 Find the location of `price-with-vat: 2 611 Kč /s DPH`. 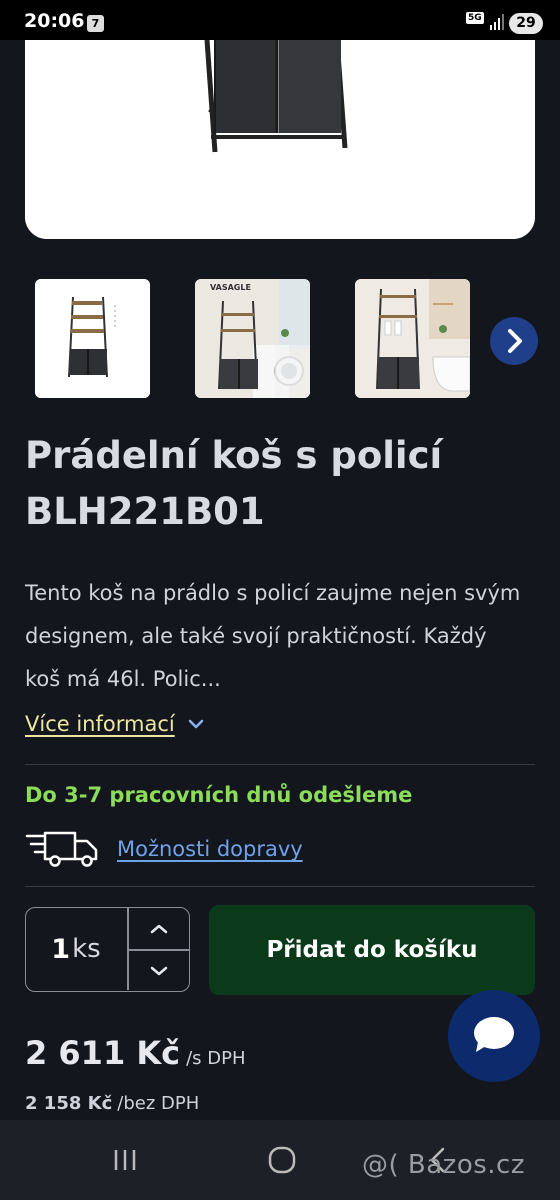

price-with-vat: 2 611 Kč /s DPH is located at coordinates (135, 1053).